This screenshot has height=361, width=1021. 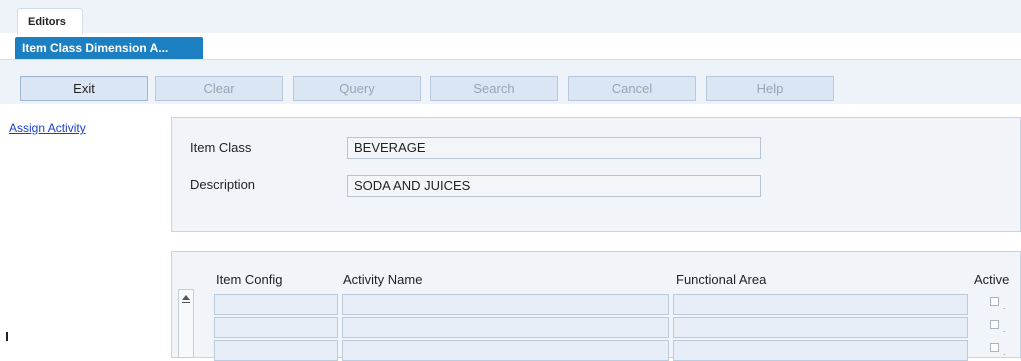 I want to click on clear-button: Clear, so click(x=219, y=88).